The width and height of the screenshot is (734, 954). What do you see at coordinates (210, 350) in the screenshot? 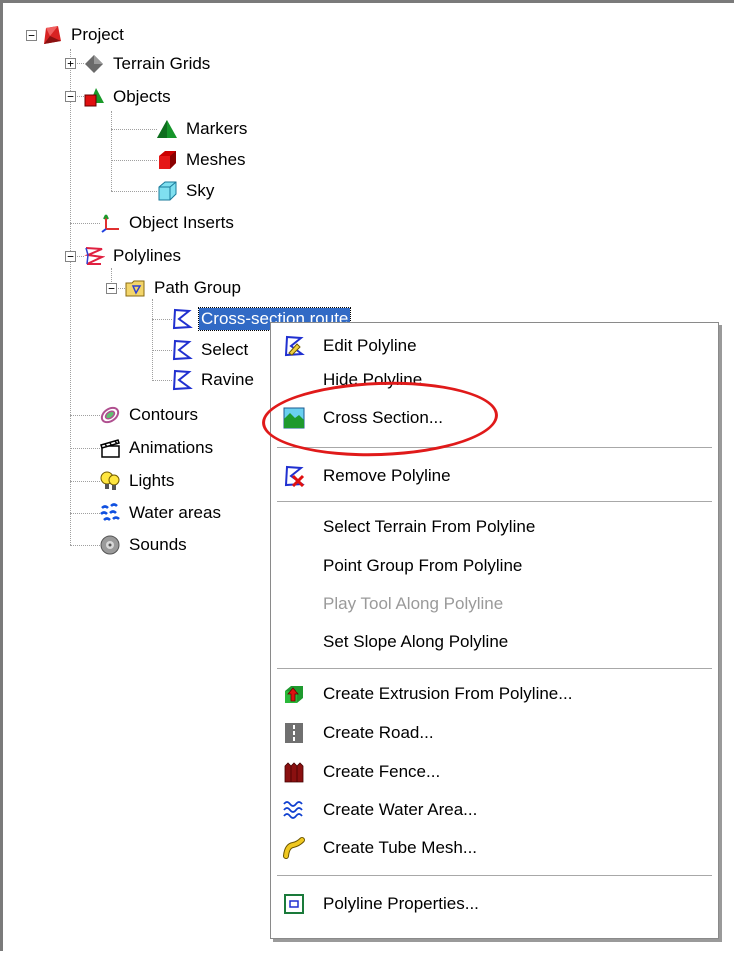
I see `tree-item-select: Select` at bounding box center [210, 350].